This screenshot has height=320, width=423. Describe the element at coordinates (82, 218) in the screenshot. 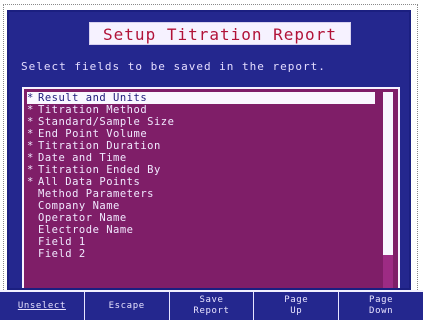

I see `field-label: Operator Name` at that location.